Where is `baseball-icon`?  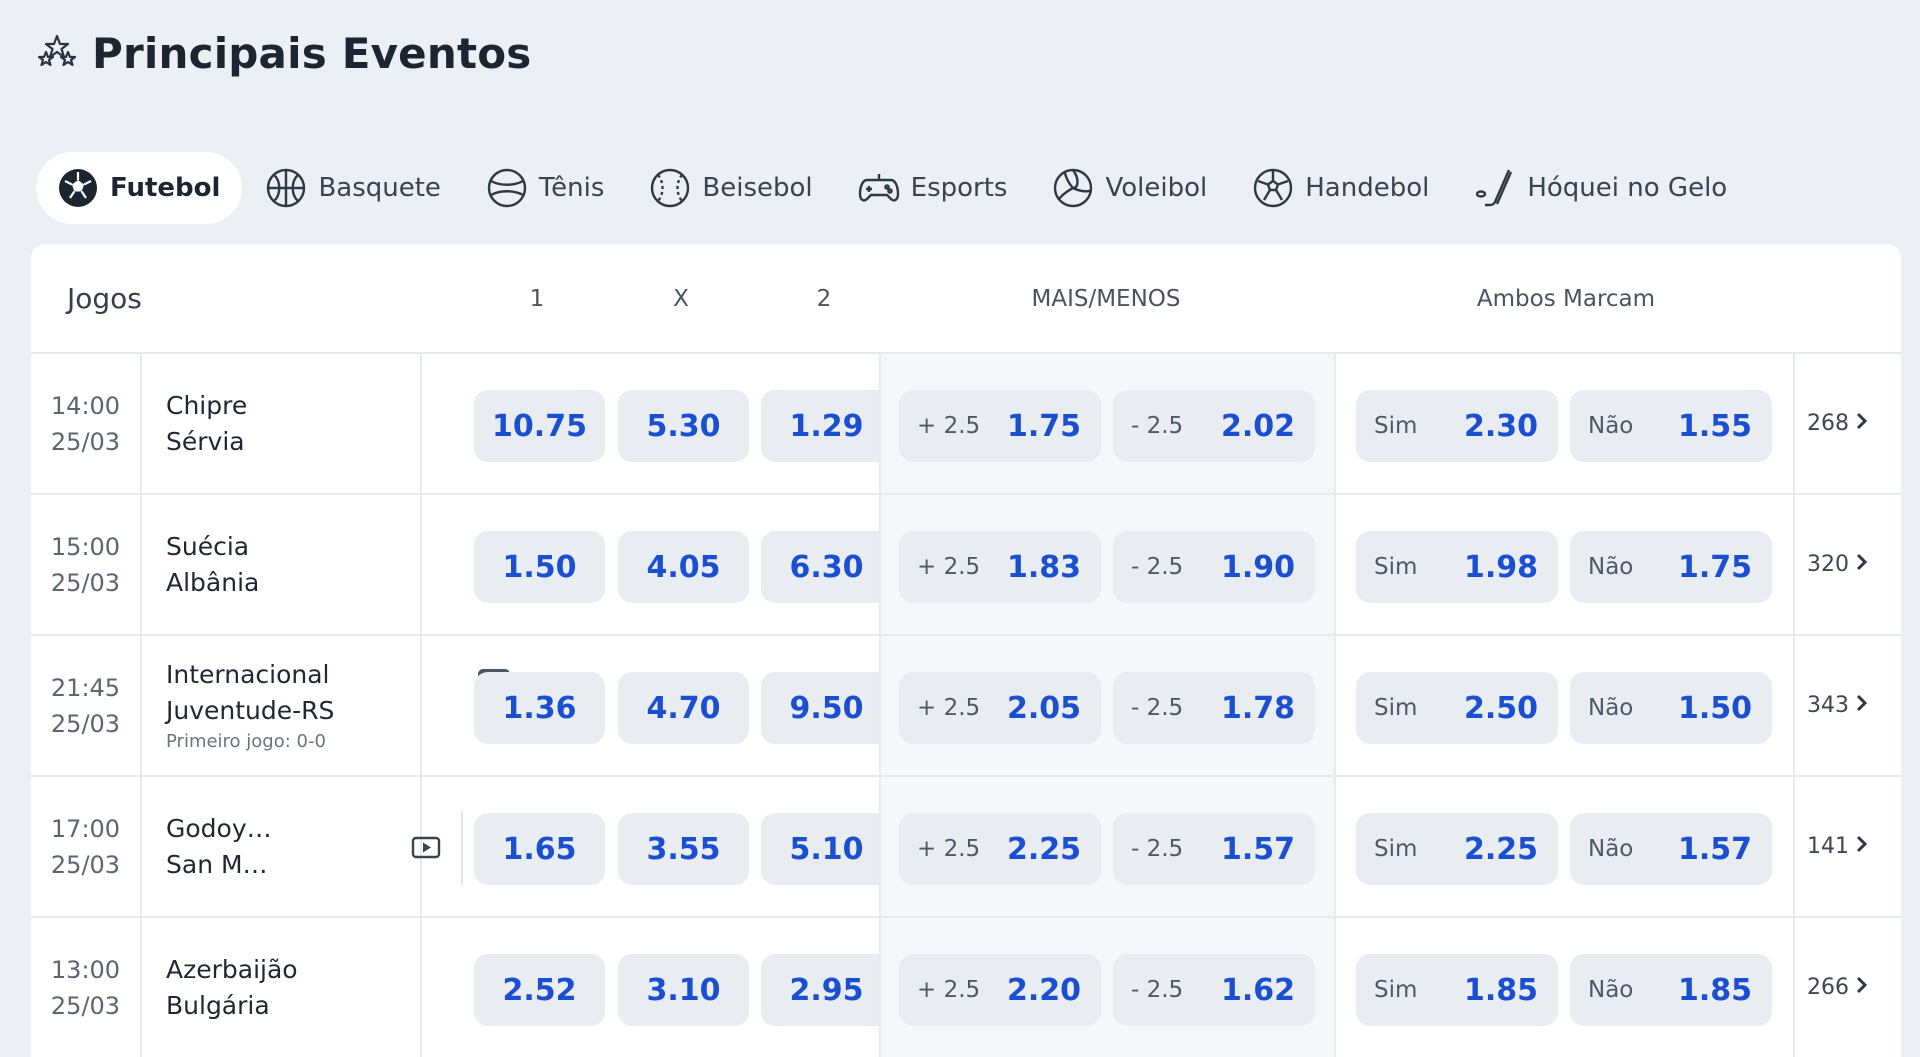
baseball-icon is located at coordinates (670, 188).